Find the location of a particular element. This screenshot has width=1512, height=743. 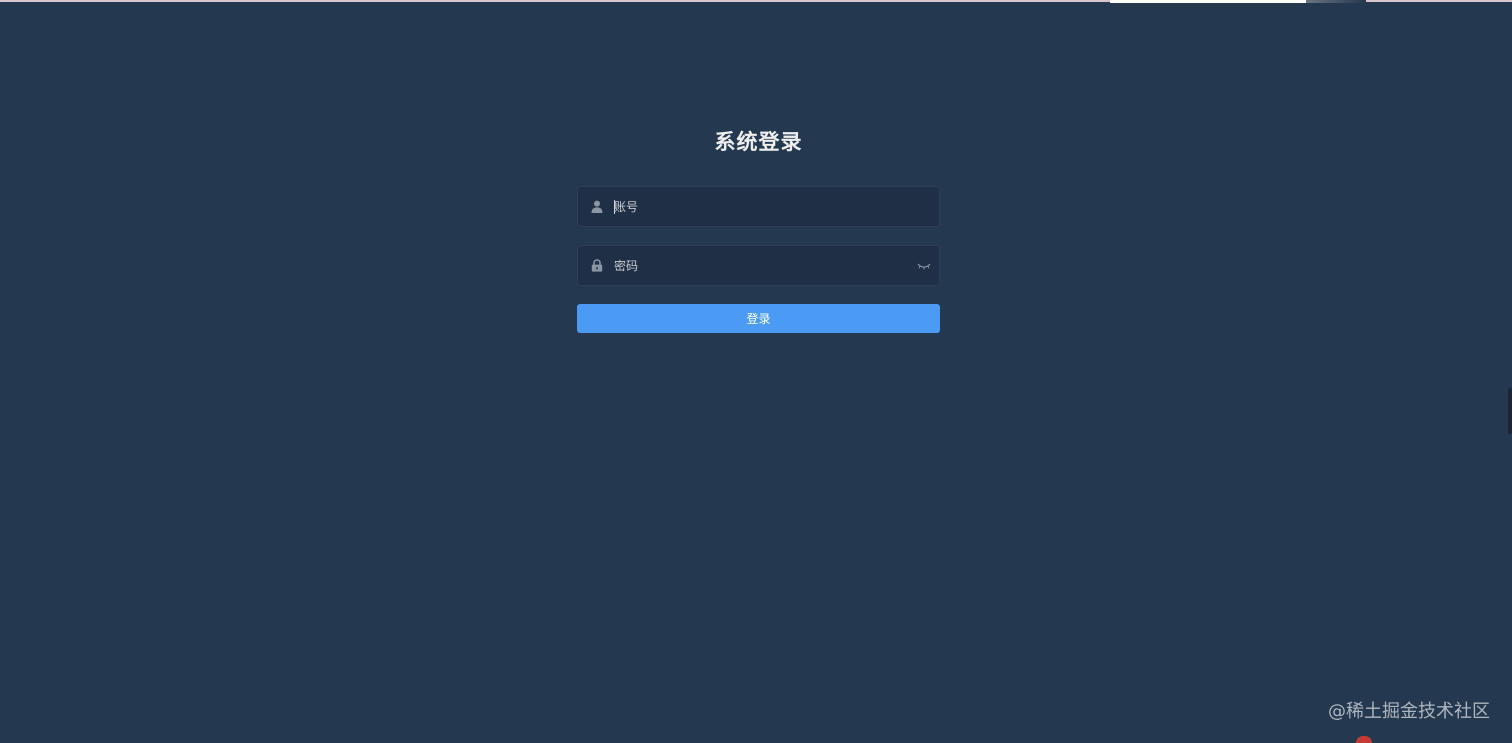

password-field is located at coordinates (758, 265).